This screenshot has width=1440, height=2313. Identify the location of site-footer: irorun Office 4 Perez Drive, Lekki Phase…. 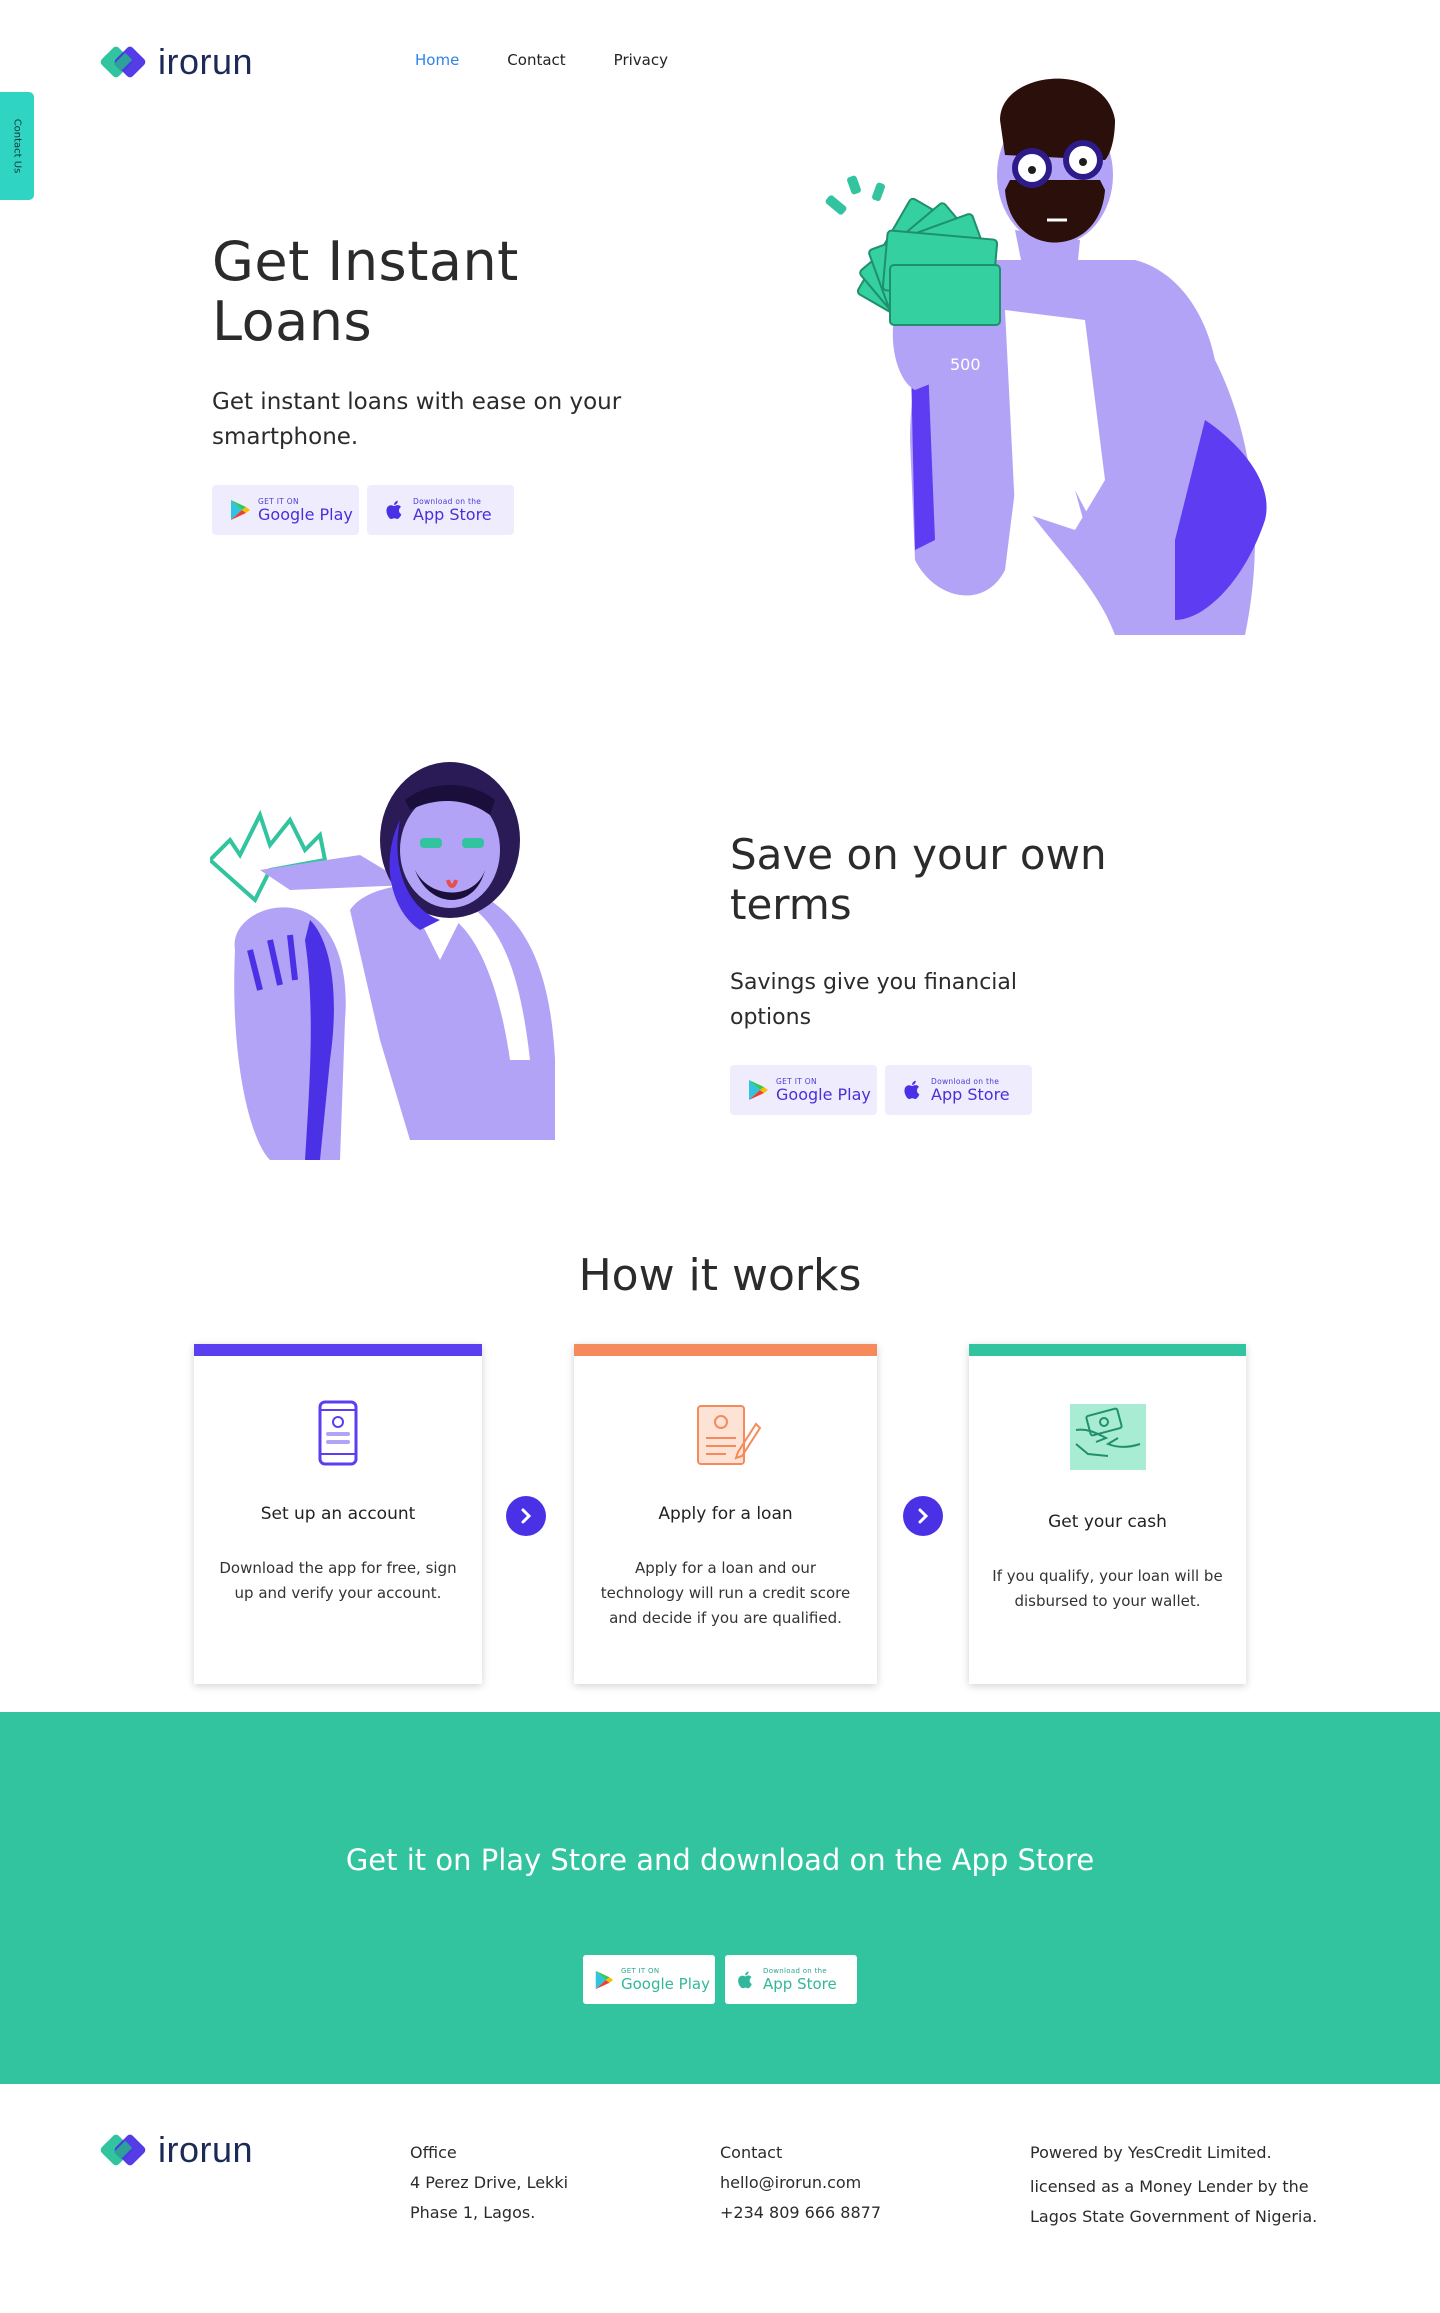
(720, 2198).